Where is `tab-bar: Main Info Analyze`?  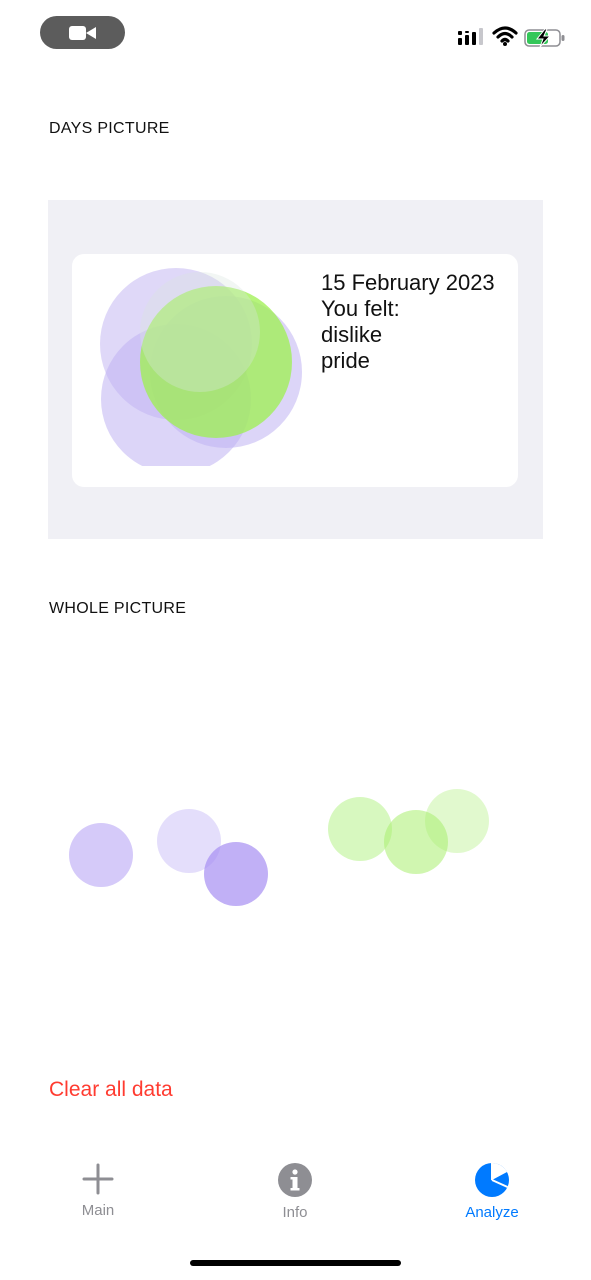
tab-bar: Main Info Analyze is located at coordinates (295, 1195).